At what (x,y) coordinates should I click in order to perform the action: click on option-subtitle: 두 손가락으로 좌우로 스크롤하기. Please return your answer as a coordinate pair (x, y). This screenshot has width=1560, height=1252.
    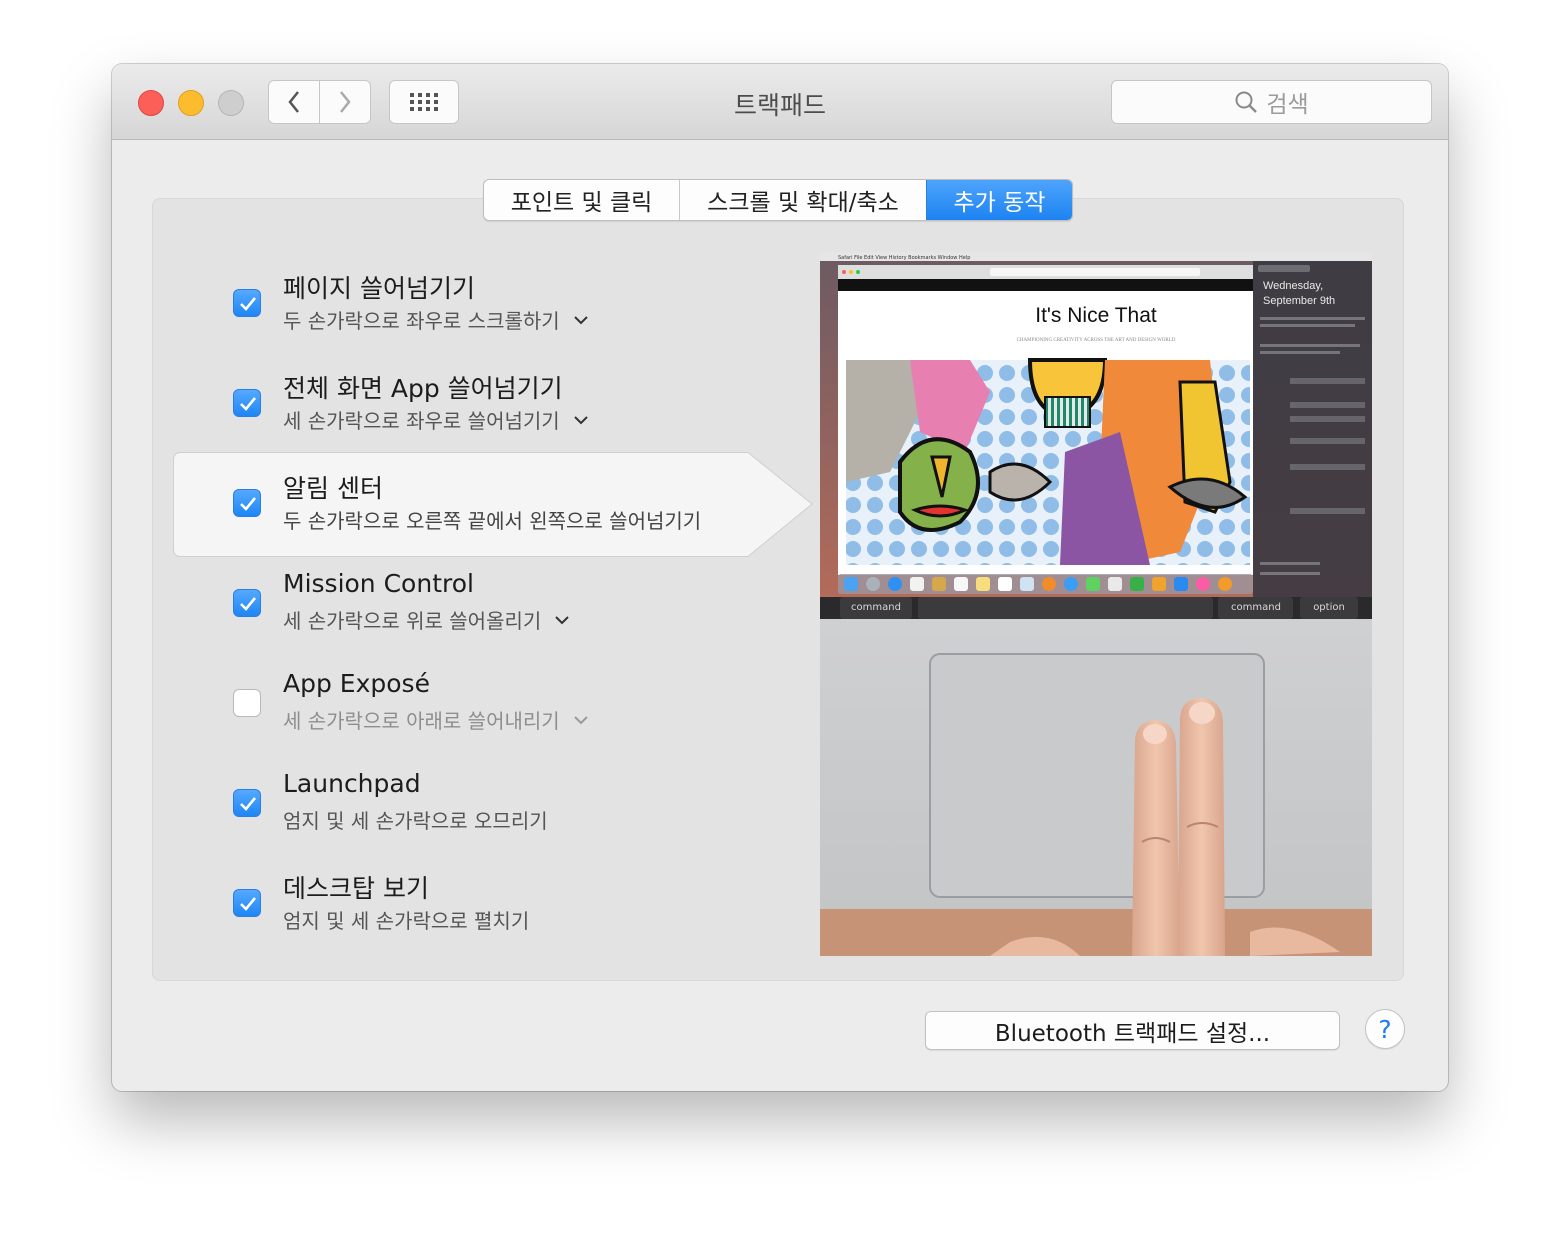
    Looking at the image, I should click on (435, 319).